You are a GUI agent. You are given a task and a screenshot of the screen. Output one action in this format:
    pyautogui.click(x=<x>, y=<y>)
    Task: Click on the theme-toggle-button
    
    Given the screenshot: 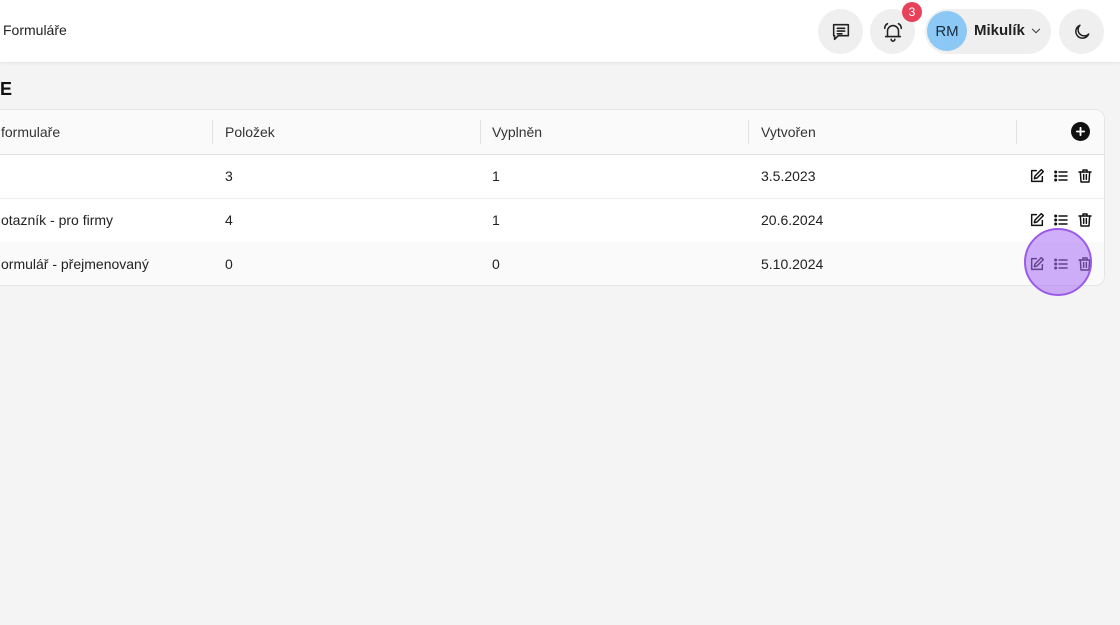 What is the action you would take?
    pyautogui.click(x=1081, y=31)
    